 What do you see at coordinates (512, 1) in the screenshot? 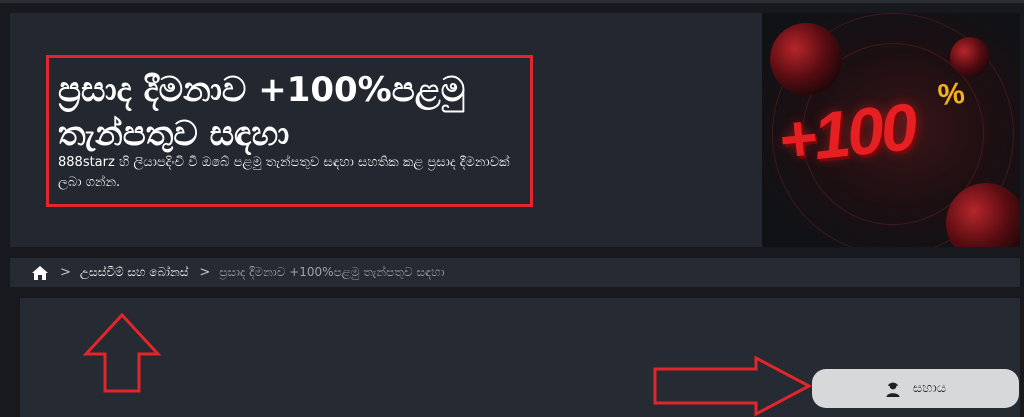
I see `top-divider` at bounding box center [512, 1].